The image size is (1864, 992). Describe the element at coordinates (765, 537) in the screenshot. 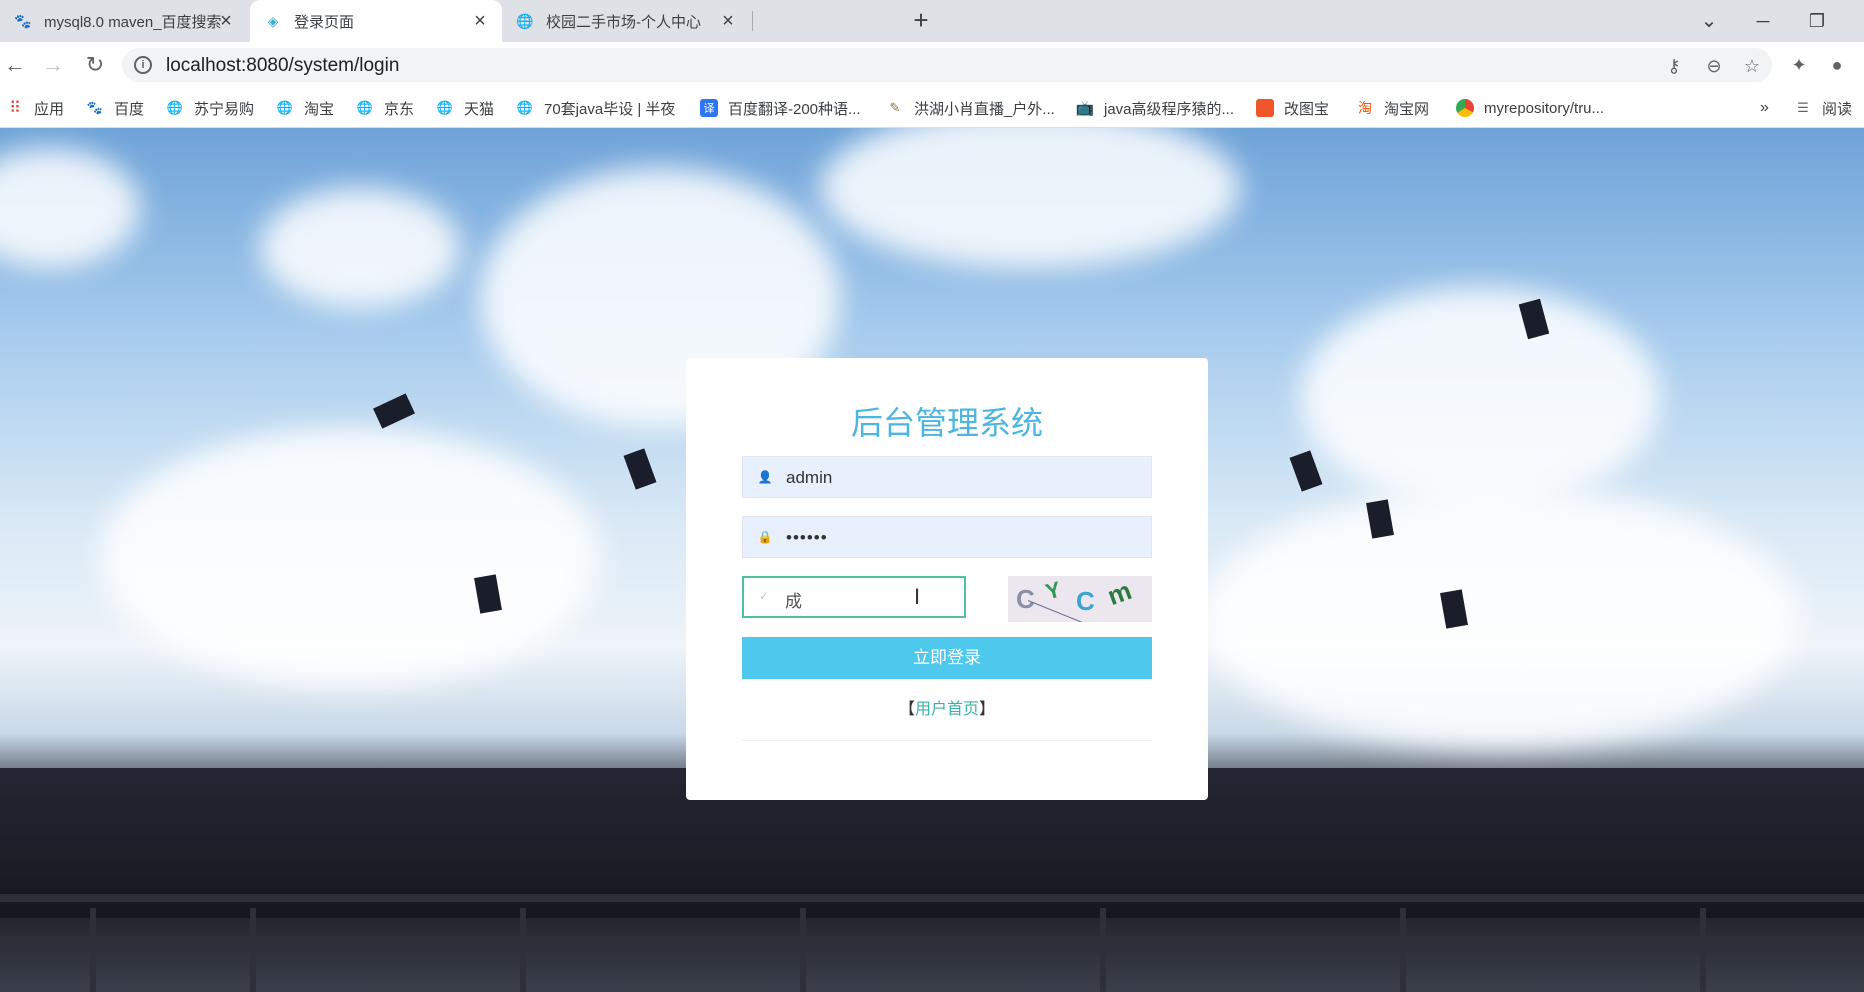

I see `lock-icon: 🔒` at that location.